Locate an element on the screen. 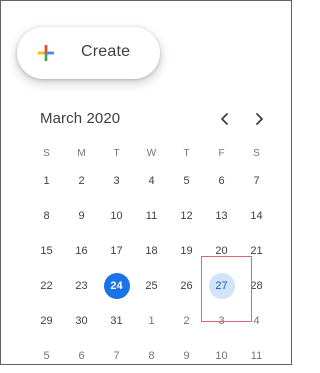  day-cell: 25 is located at coordinates (151, 285).